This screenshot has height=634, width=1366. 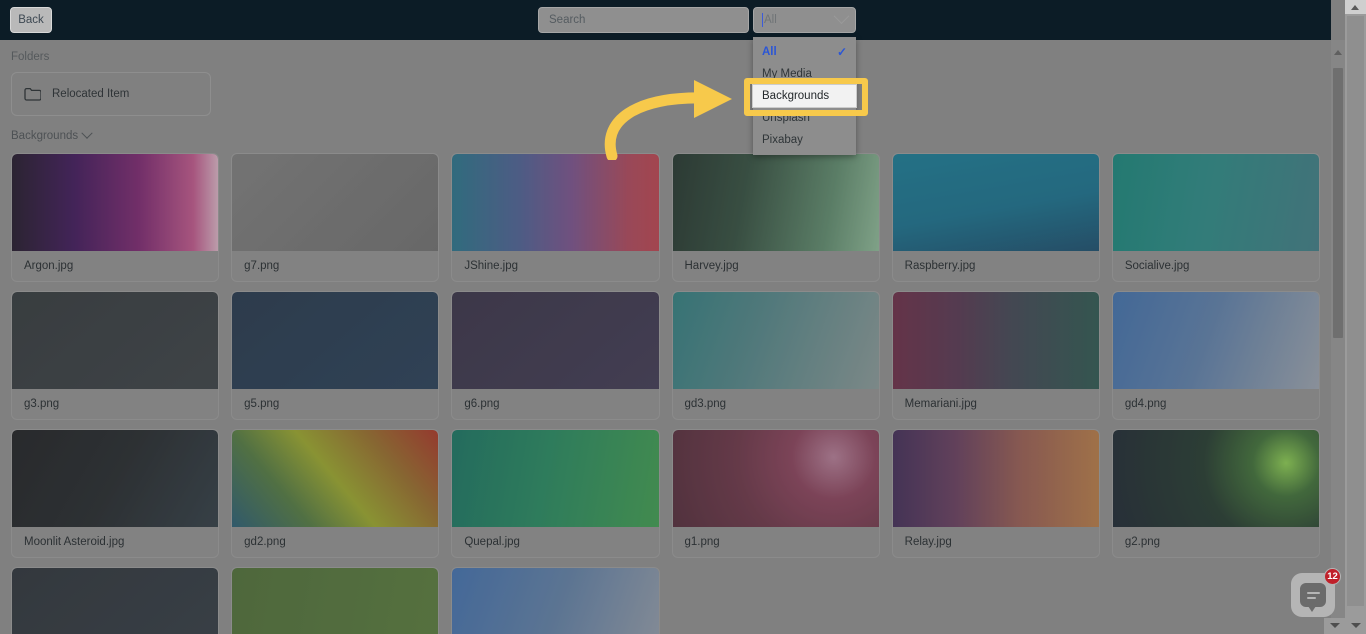 What do you see at coordinates (705, 404) in the screenshot?
I see `media-file-name: gd3.png` at bounding box center [705, 404].